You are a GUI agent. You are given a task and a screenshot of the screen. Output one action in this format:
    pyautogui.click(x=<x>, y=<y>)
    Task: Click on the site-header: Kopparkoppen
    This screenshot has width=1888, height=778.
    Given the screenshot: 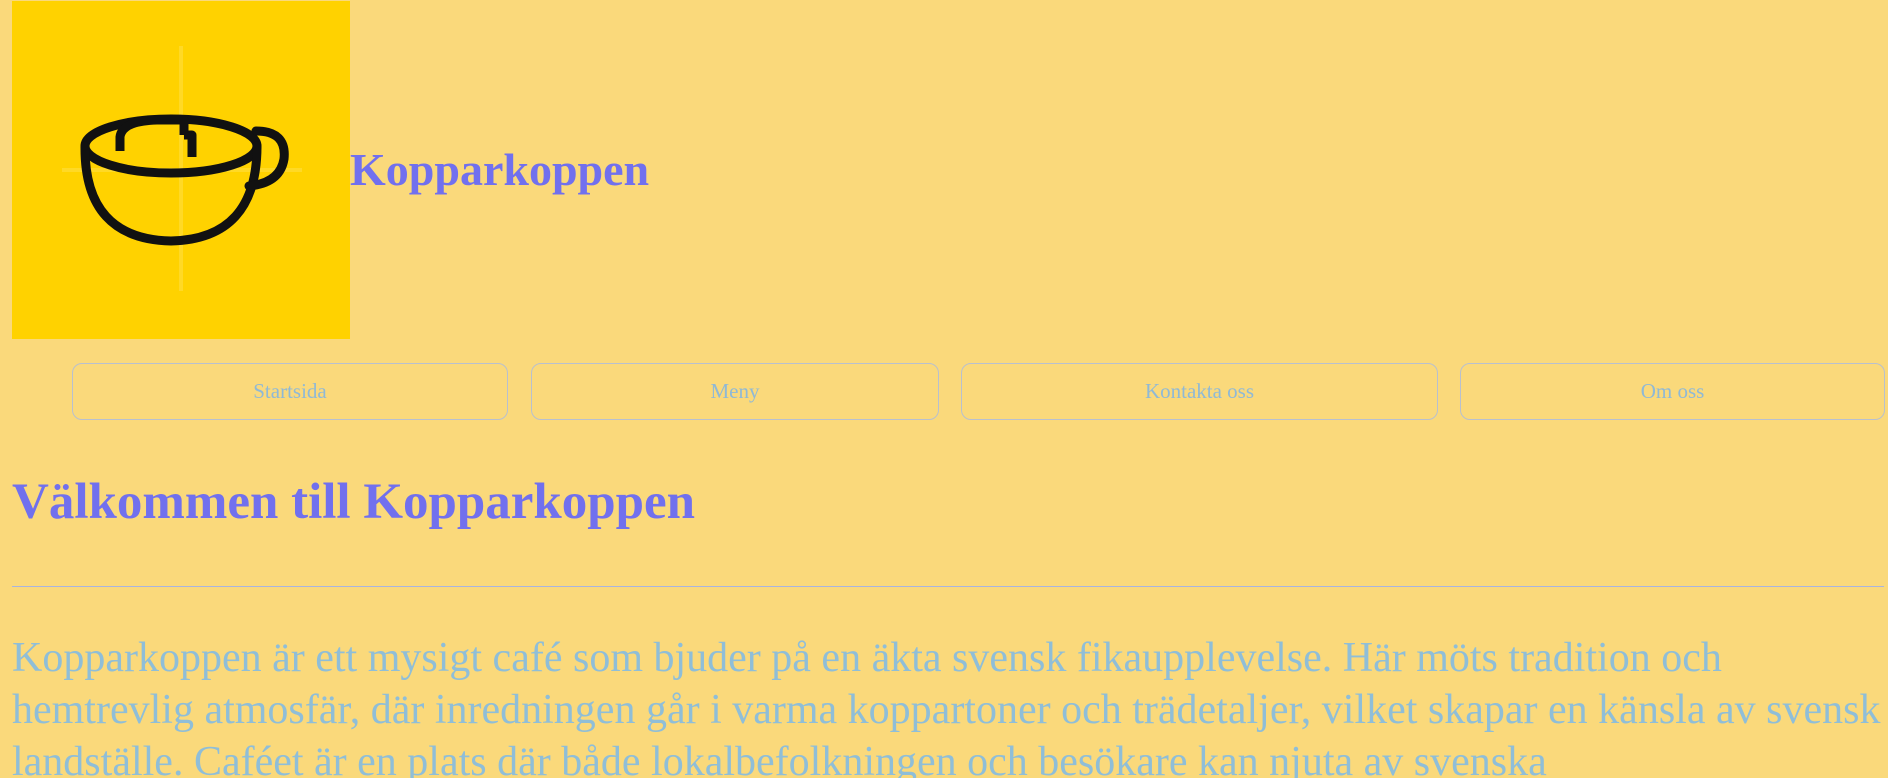 What is the action you would take?
    pyautogui.click(x=330, y=170)
    